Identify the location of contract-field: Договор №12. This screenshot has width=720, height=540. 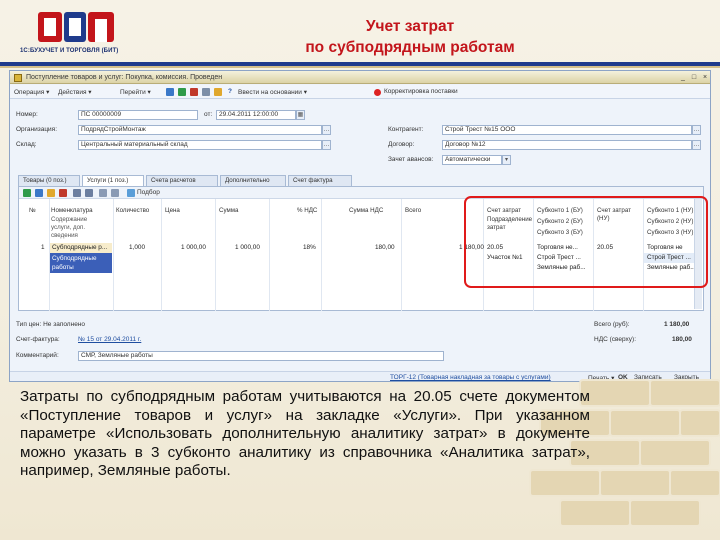
(567, 145).